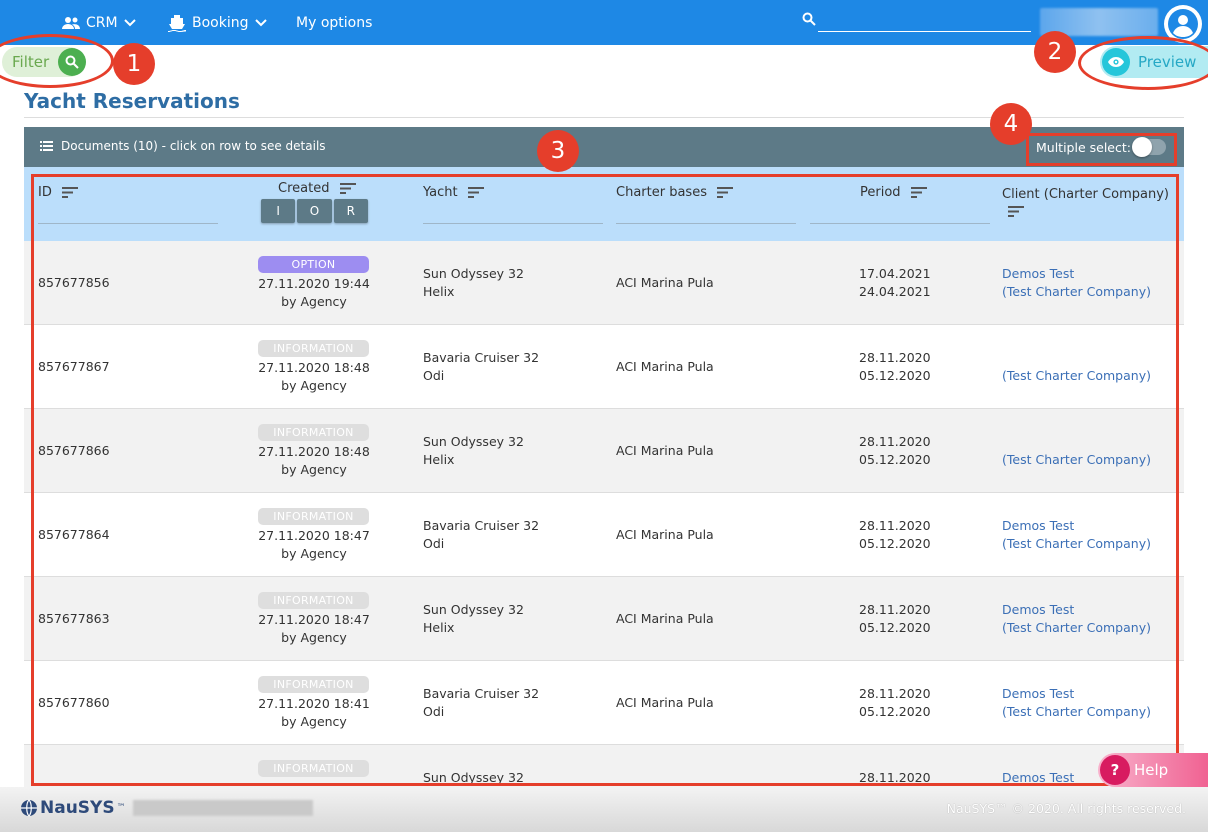 Image resolution: width=1208 pixels, height=832 pixels. What do you see at coordinates (132, 101) in the screenshot?
I see `page-title: Yacht Reservations` at bounding box center [132, 101].